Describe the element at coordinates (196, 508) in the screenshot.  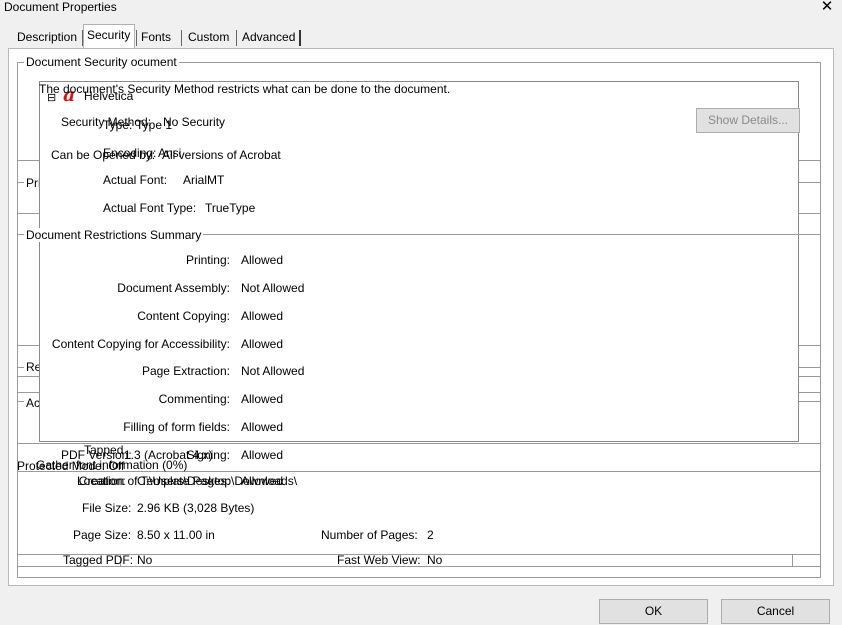
I see `file-size-value: 2.96 KB (3,028 Bytes)` at that location.